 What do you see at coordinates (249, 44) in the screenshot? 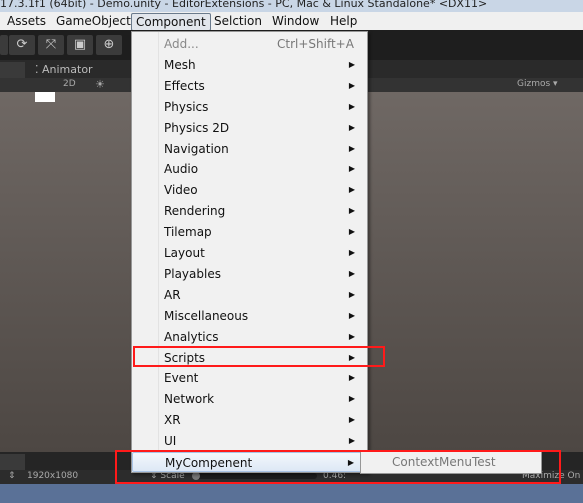
I see `menu-item-add: Add... Ctrl+Shift+A` at bounding box center [249, 44].